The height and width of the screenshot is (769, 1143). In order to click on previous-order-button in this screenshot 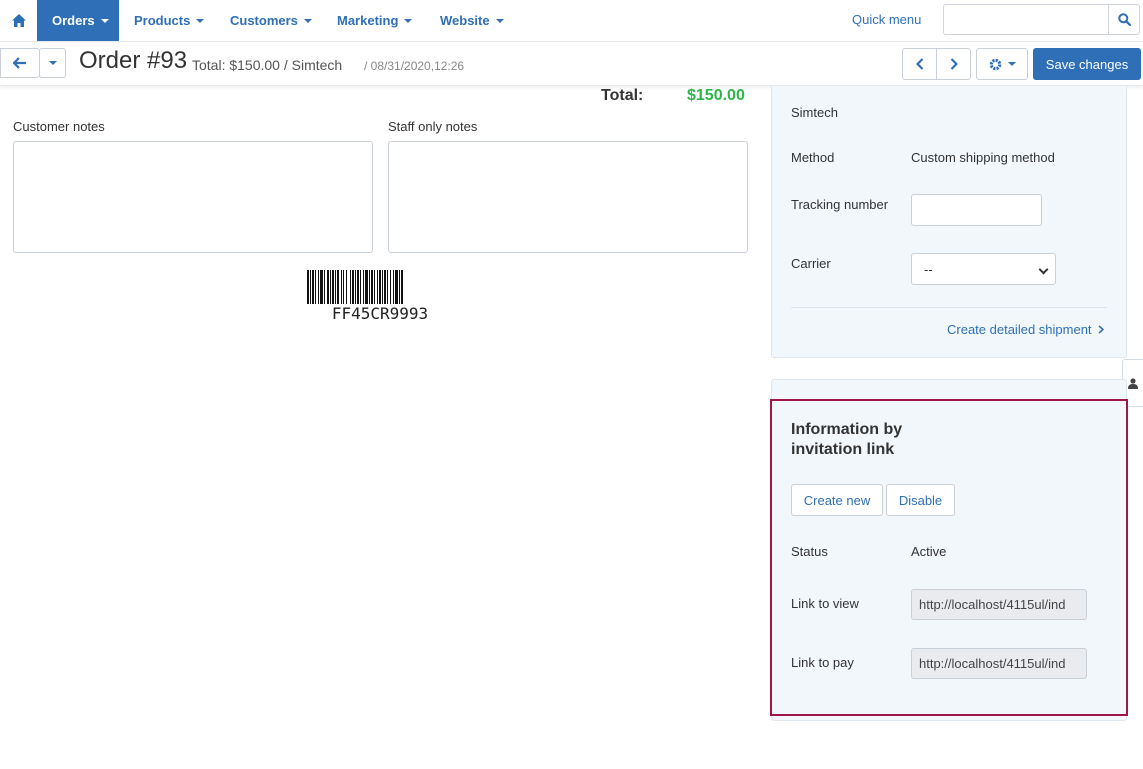, I will do `click(919, 64)`.